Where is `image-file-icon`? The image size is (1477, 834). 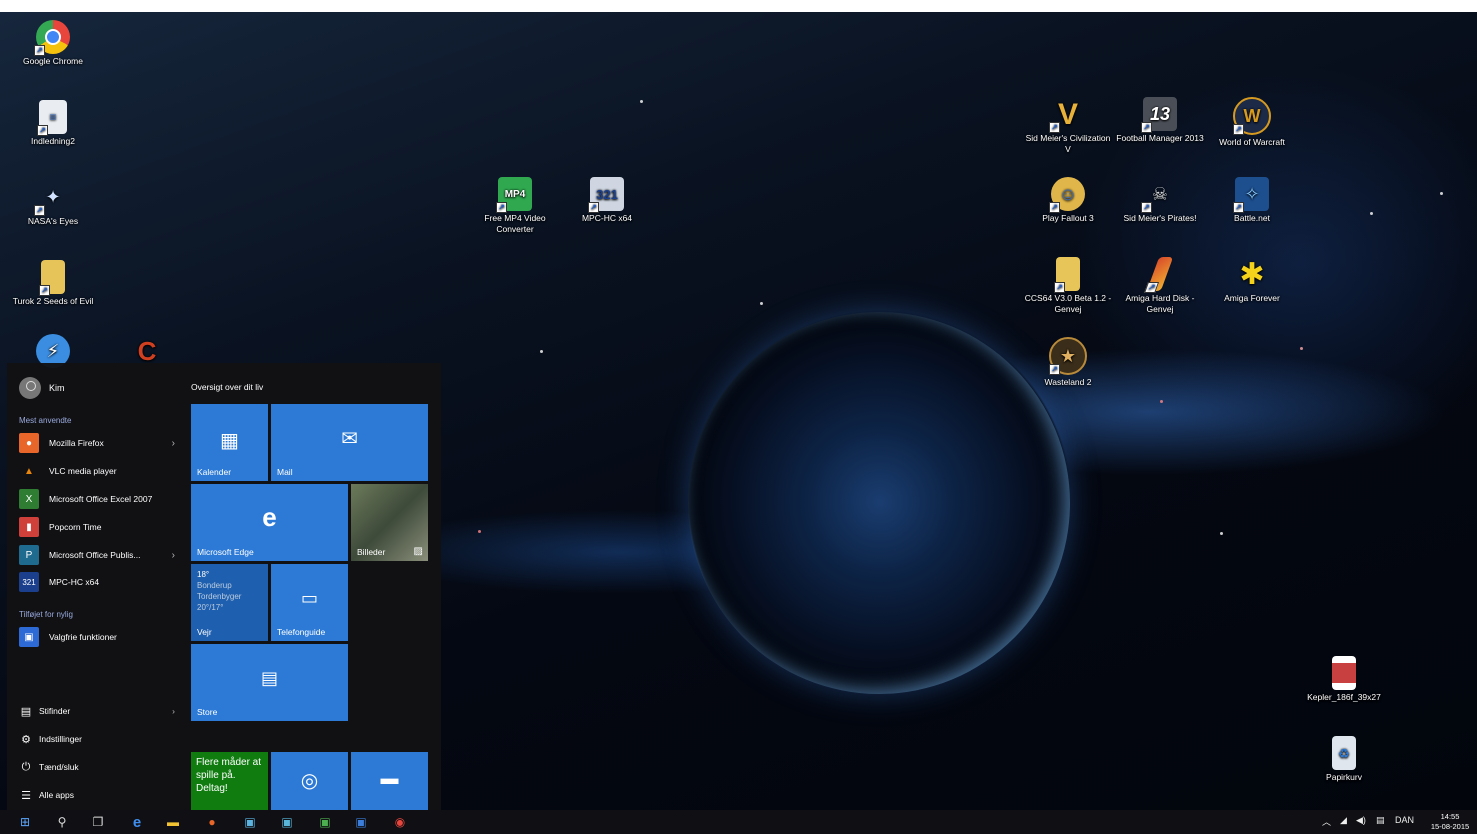
image-file-icon is located at coordinates (1344, 673).